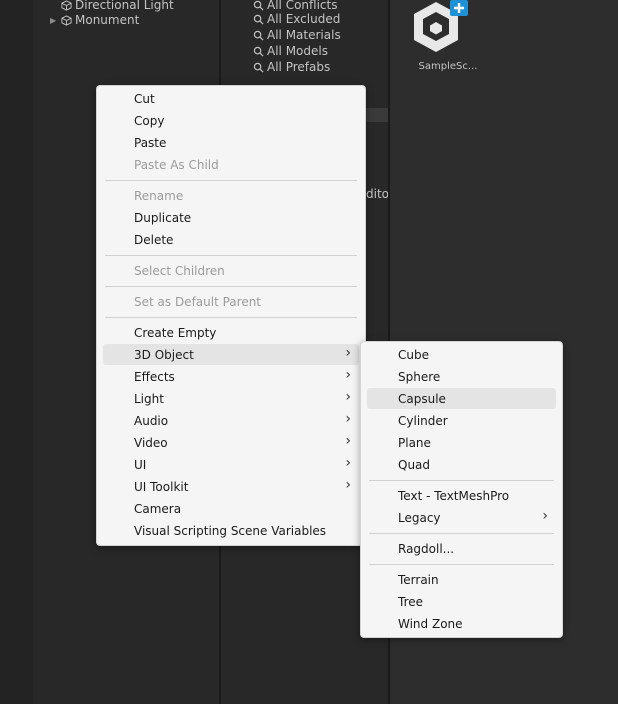 This screenshot has width=618, height=704. Describe the element at coordinates (231, 239) in the screenshot. I see `menu-item-delete: Delete` at that location.